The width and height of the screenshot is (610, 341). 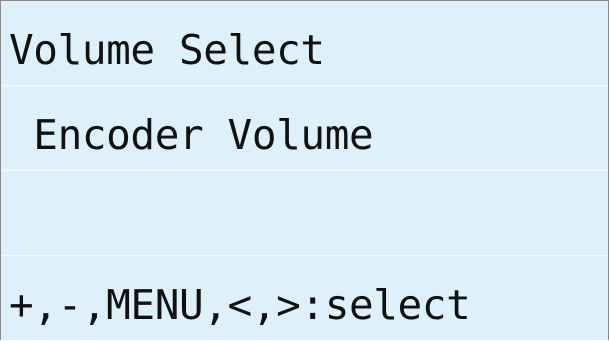 What do you see at coordinates (240, 305) in the screenshot?
I see `controls-hint: +,-,MENU,<,>:select` at bounding box center [240, 305].